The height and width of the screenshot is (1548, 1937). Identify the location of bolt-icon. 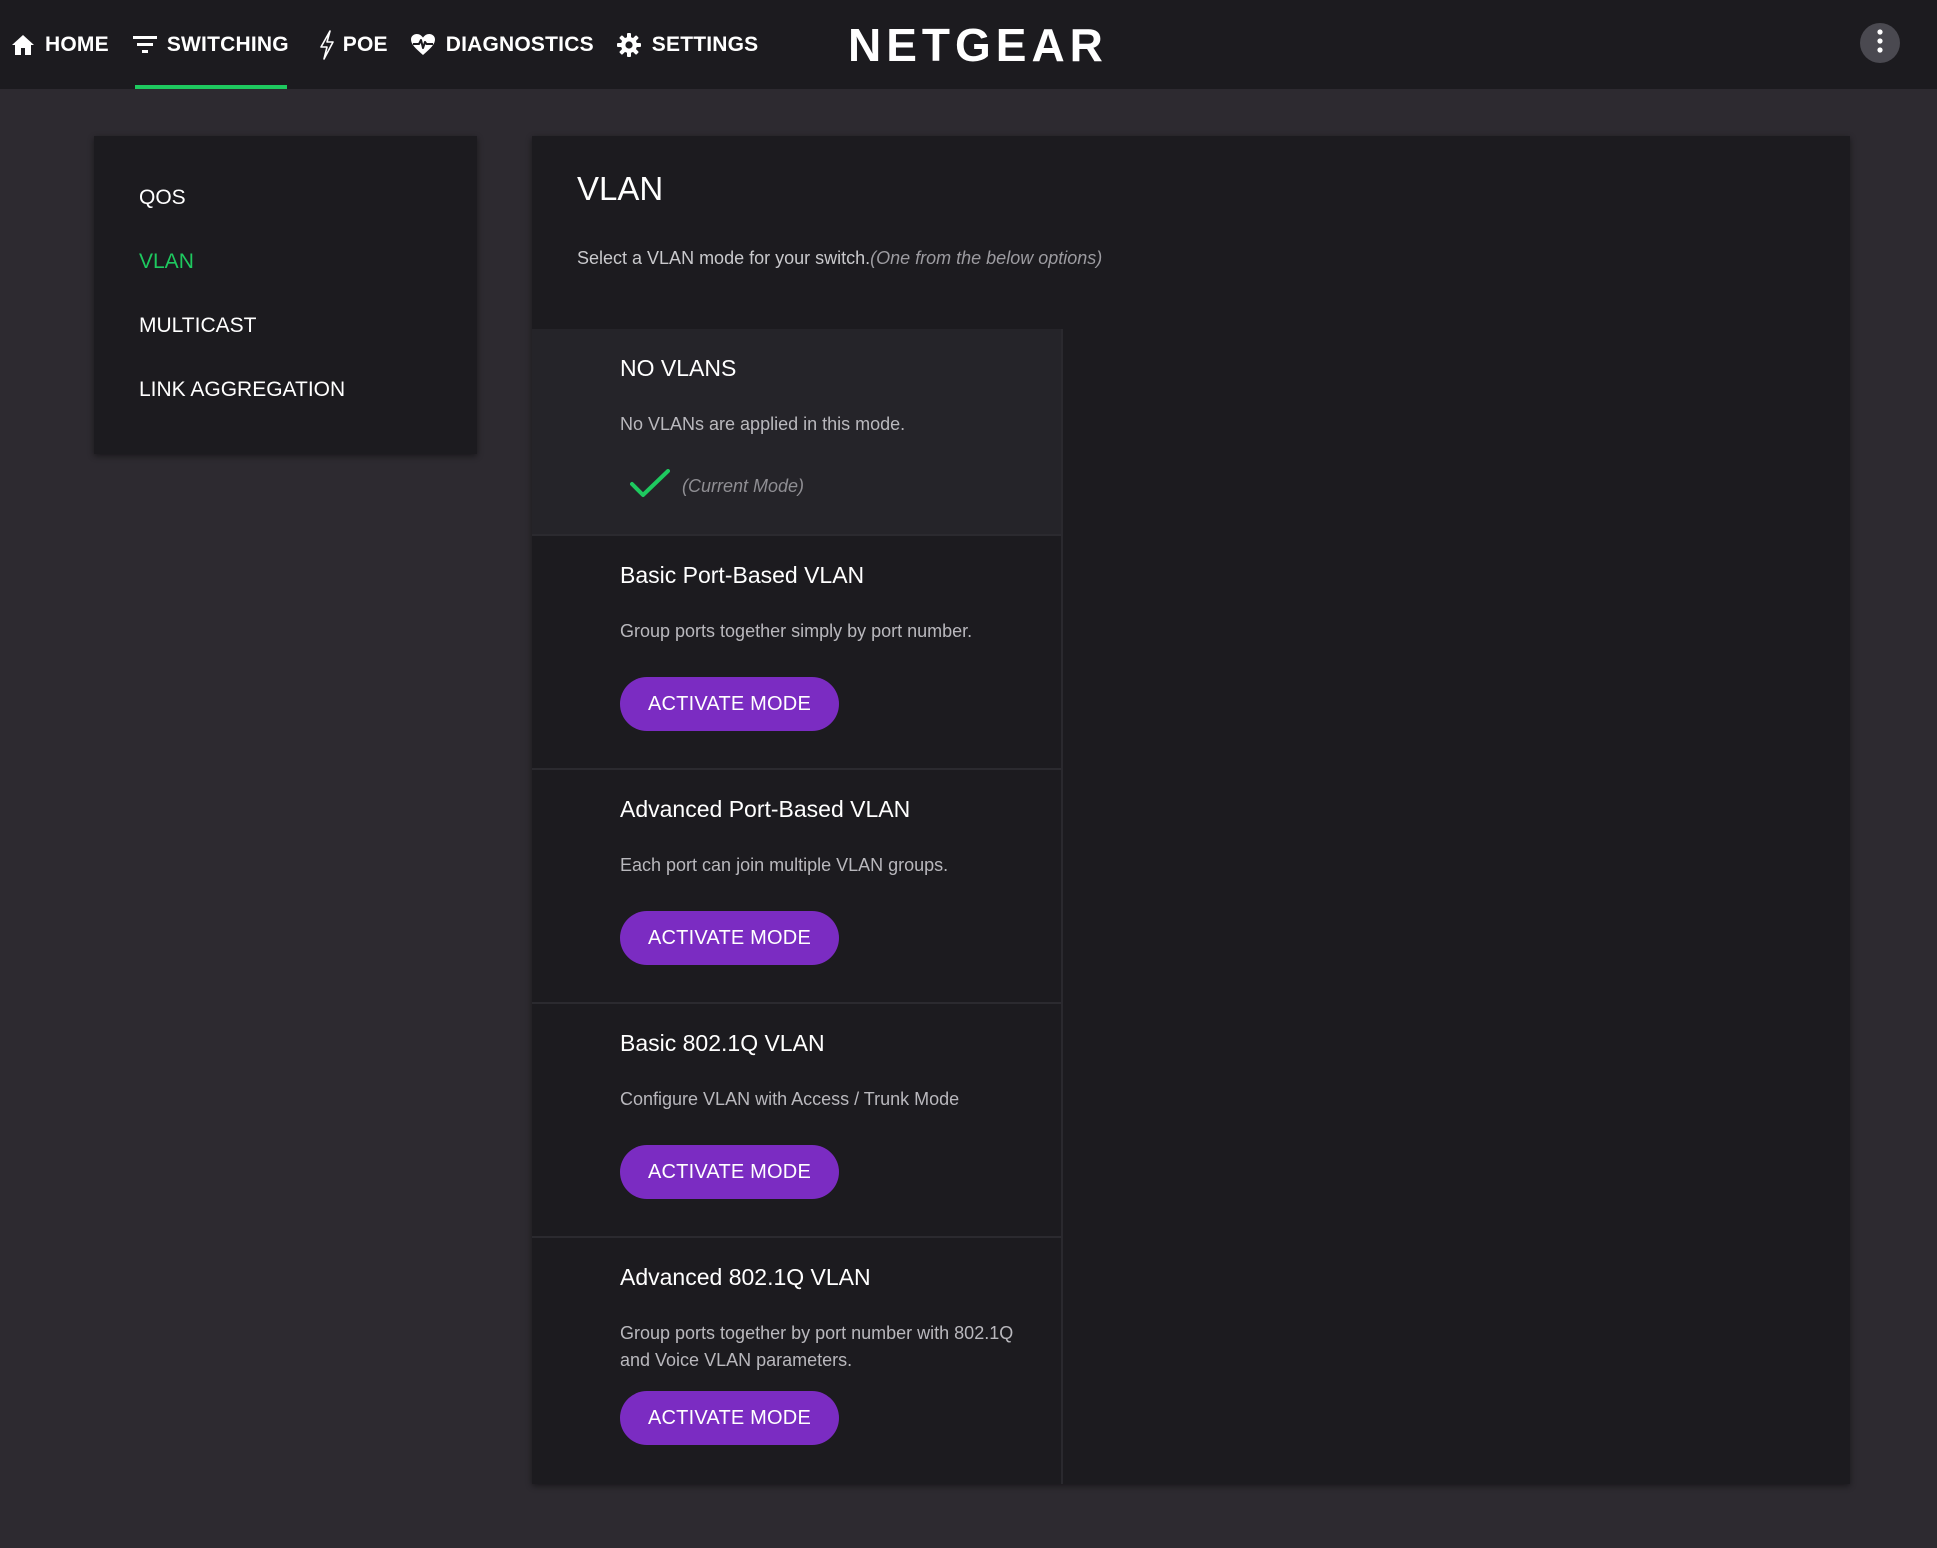
(327, 44).